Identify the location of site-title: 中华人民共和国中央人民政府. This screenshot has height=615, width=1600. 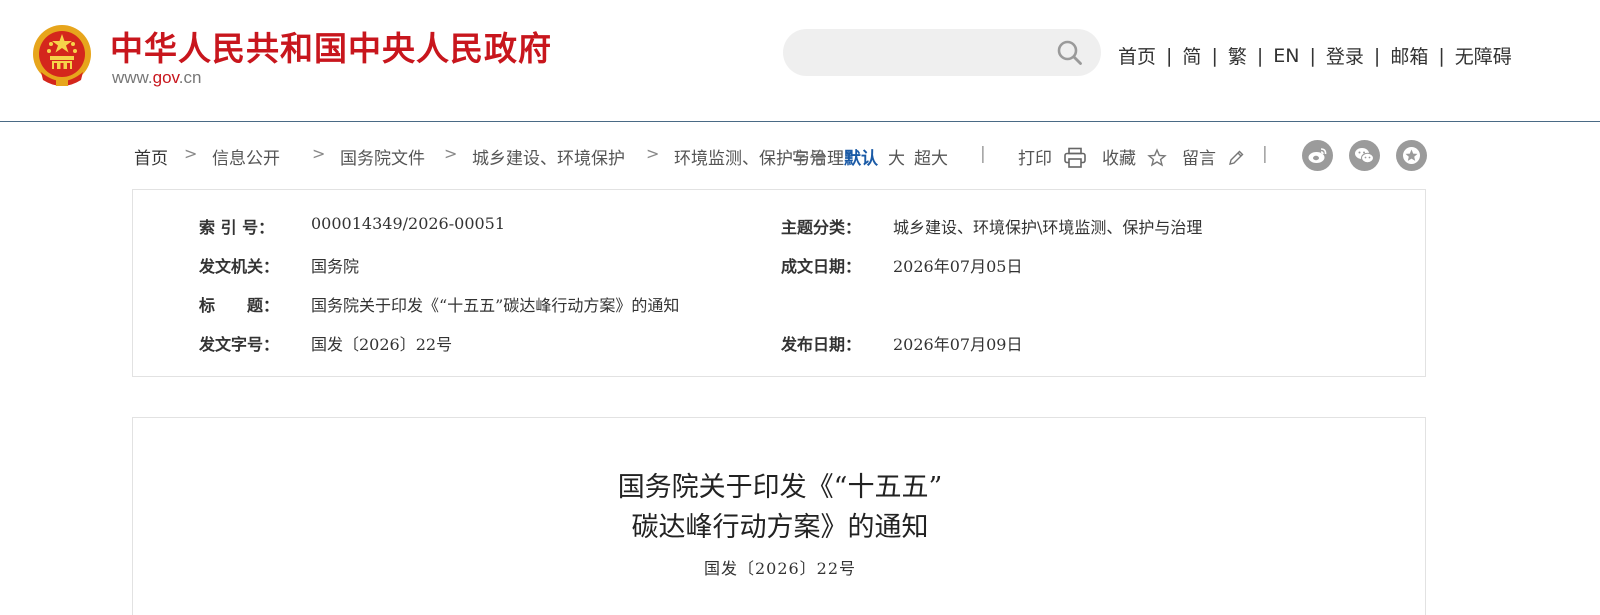
(331, 46).